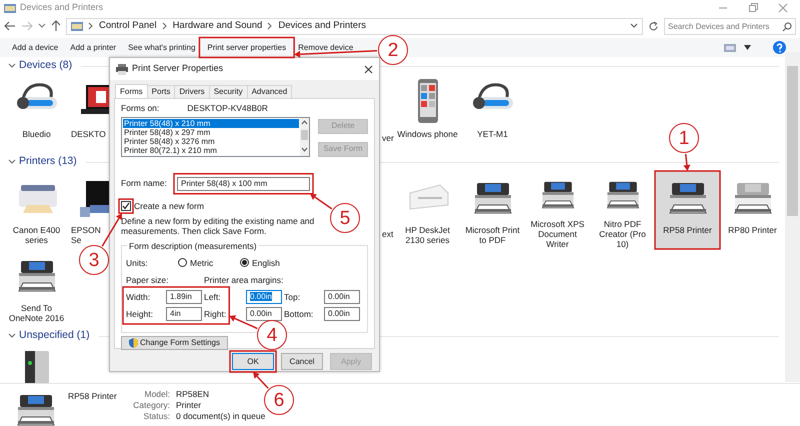 The width and height of the screenshot is (800, 426). What do you see at coordinates (36, 288) in the screenshot?
I see `device-item: Send To OneNote 2016` at bounding box center [36, 288].